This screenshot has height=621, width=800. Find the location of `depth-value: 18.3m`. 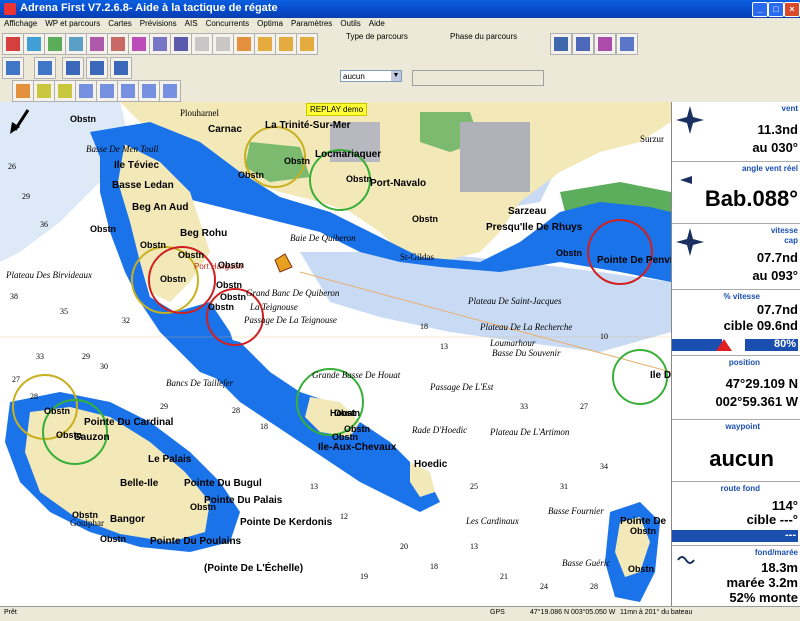

depth-value: 18.3m is located at coordinates (779, 567).